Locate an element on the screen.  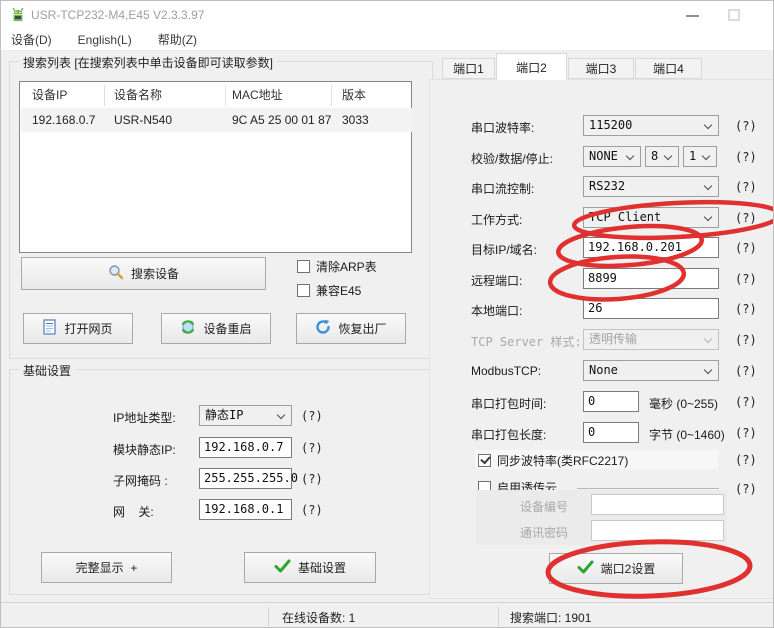
stop-bits-select: 1 is located at coordinates (700, 156).